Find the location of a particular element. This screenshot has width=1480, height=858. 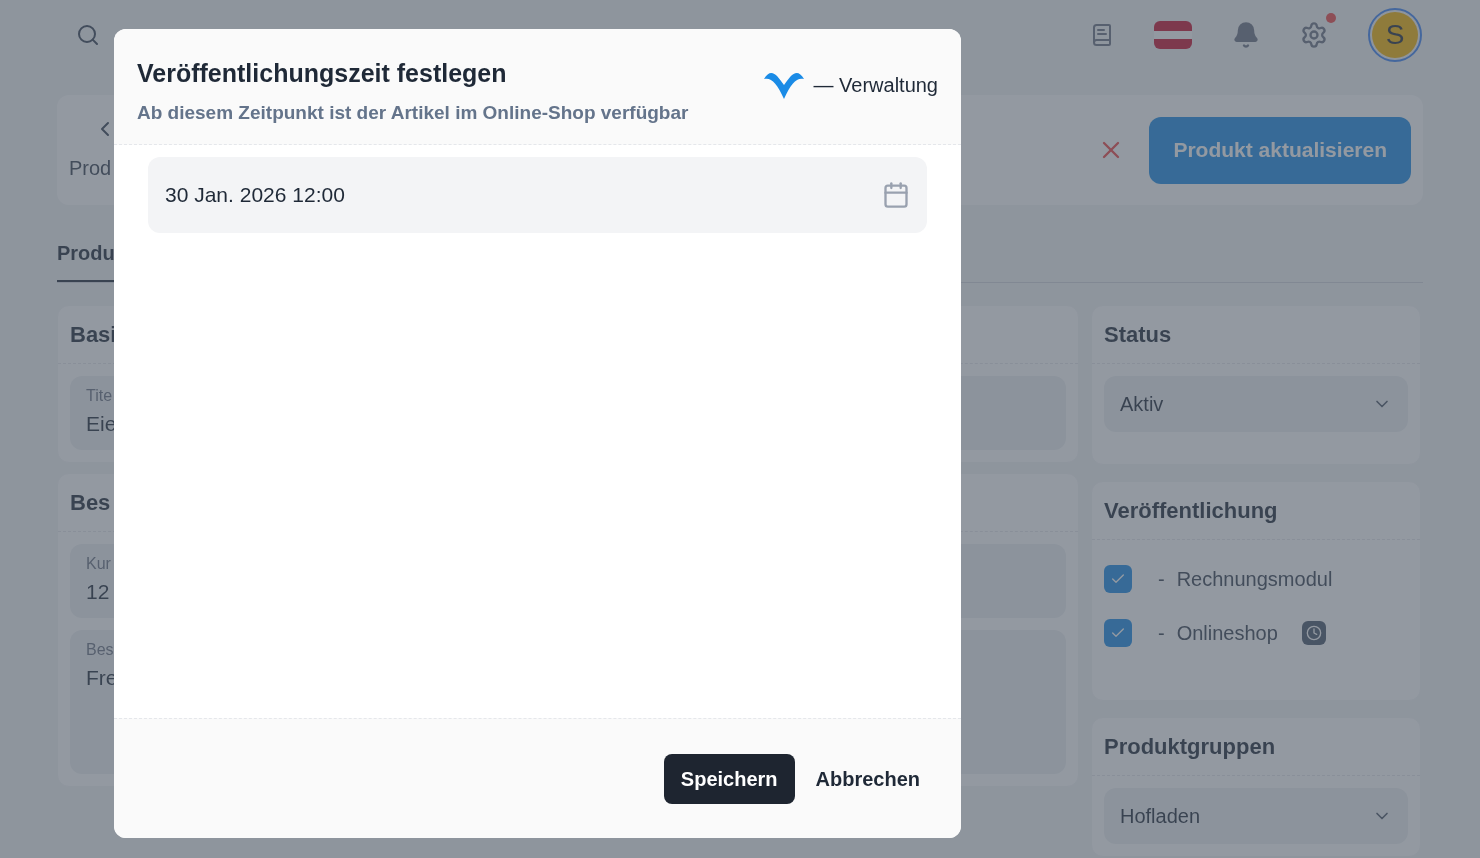

channel-label: Rechnungsmodul is located at coordinates (1254, 579).